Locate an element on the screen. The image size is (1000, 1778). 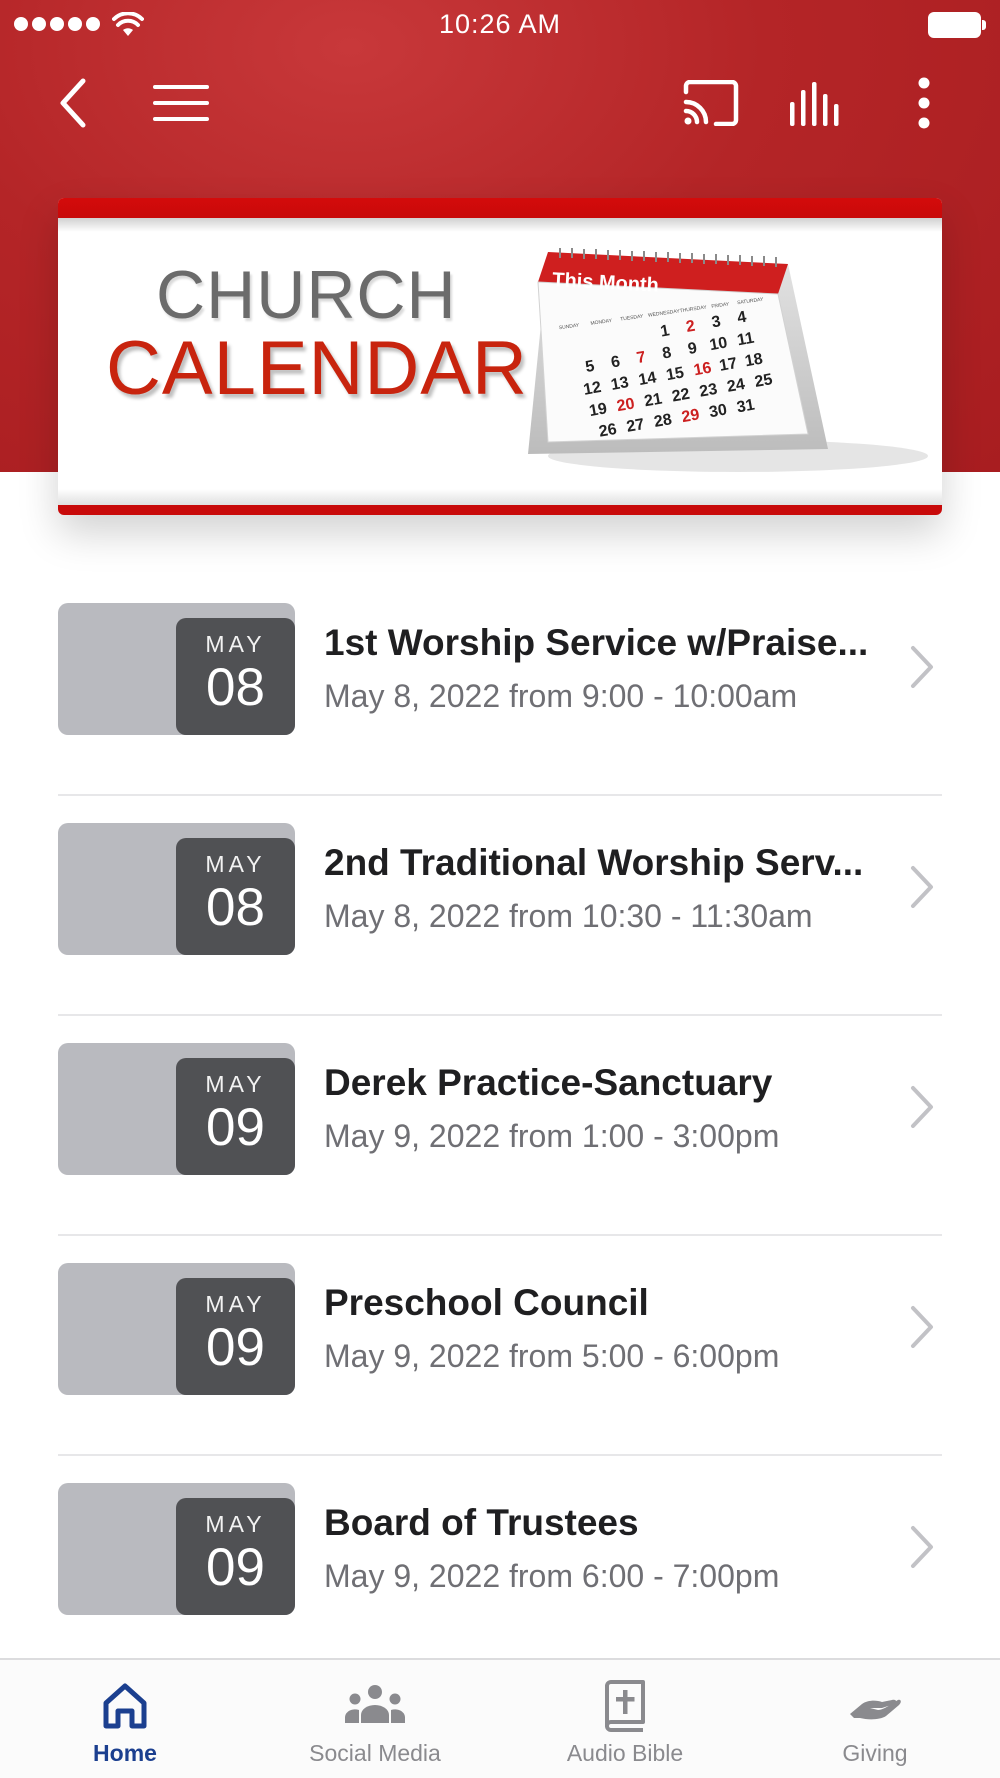
calendar-date: 17 is located at coordinates (728, 365).